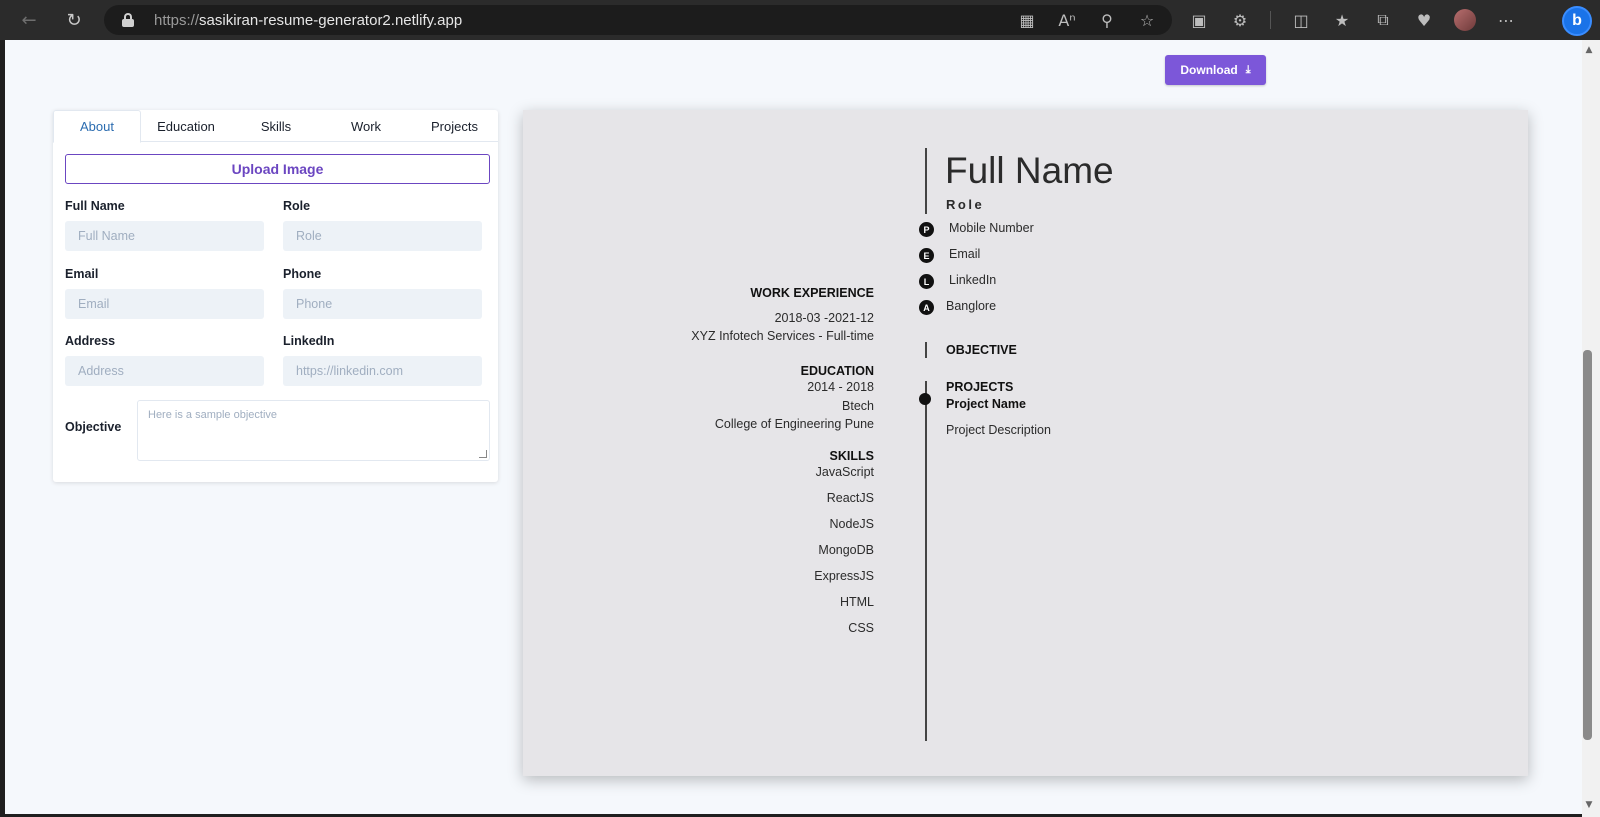 This screenshot has width=1600, height=817. I want to click on apps-icon: ▦, so click(1027, 20).